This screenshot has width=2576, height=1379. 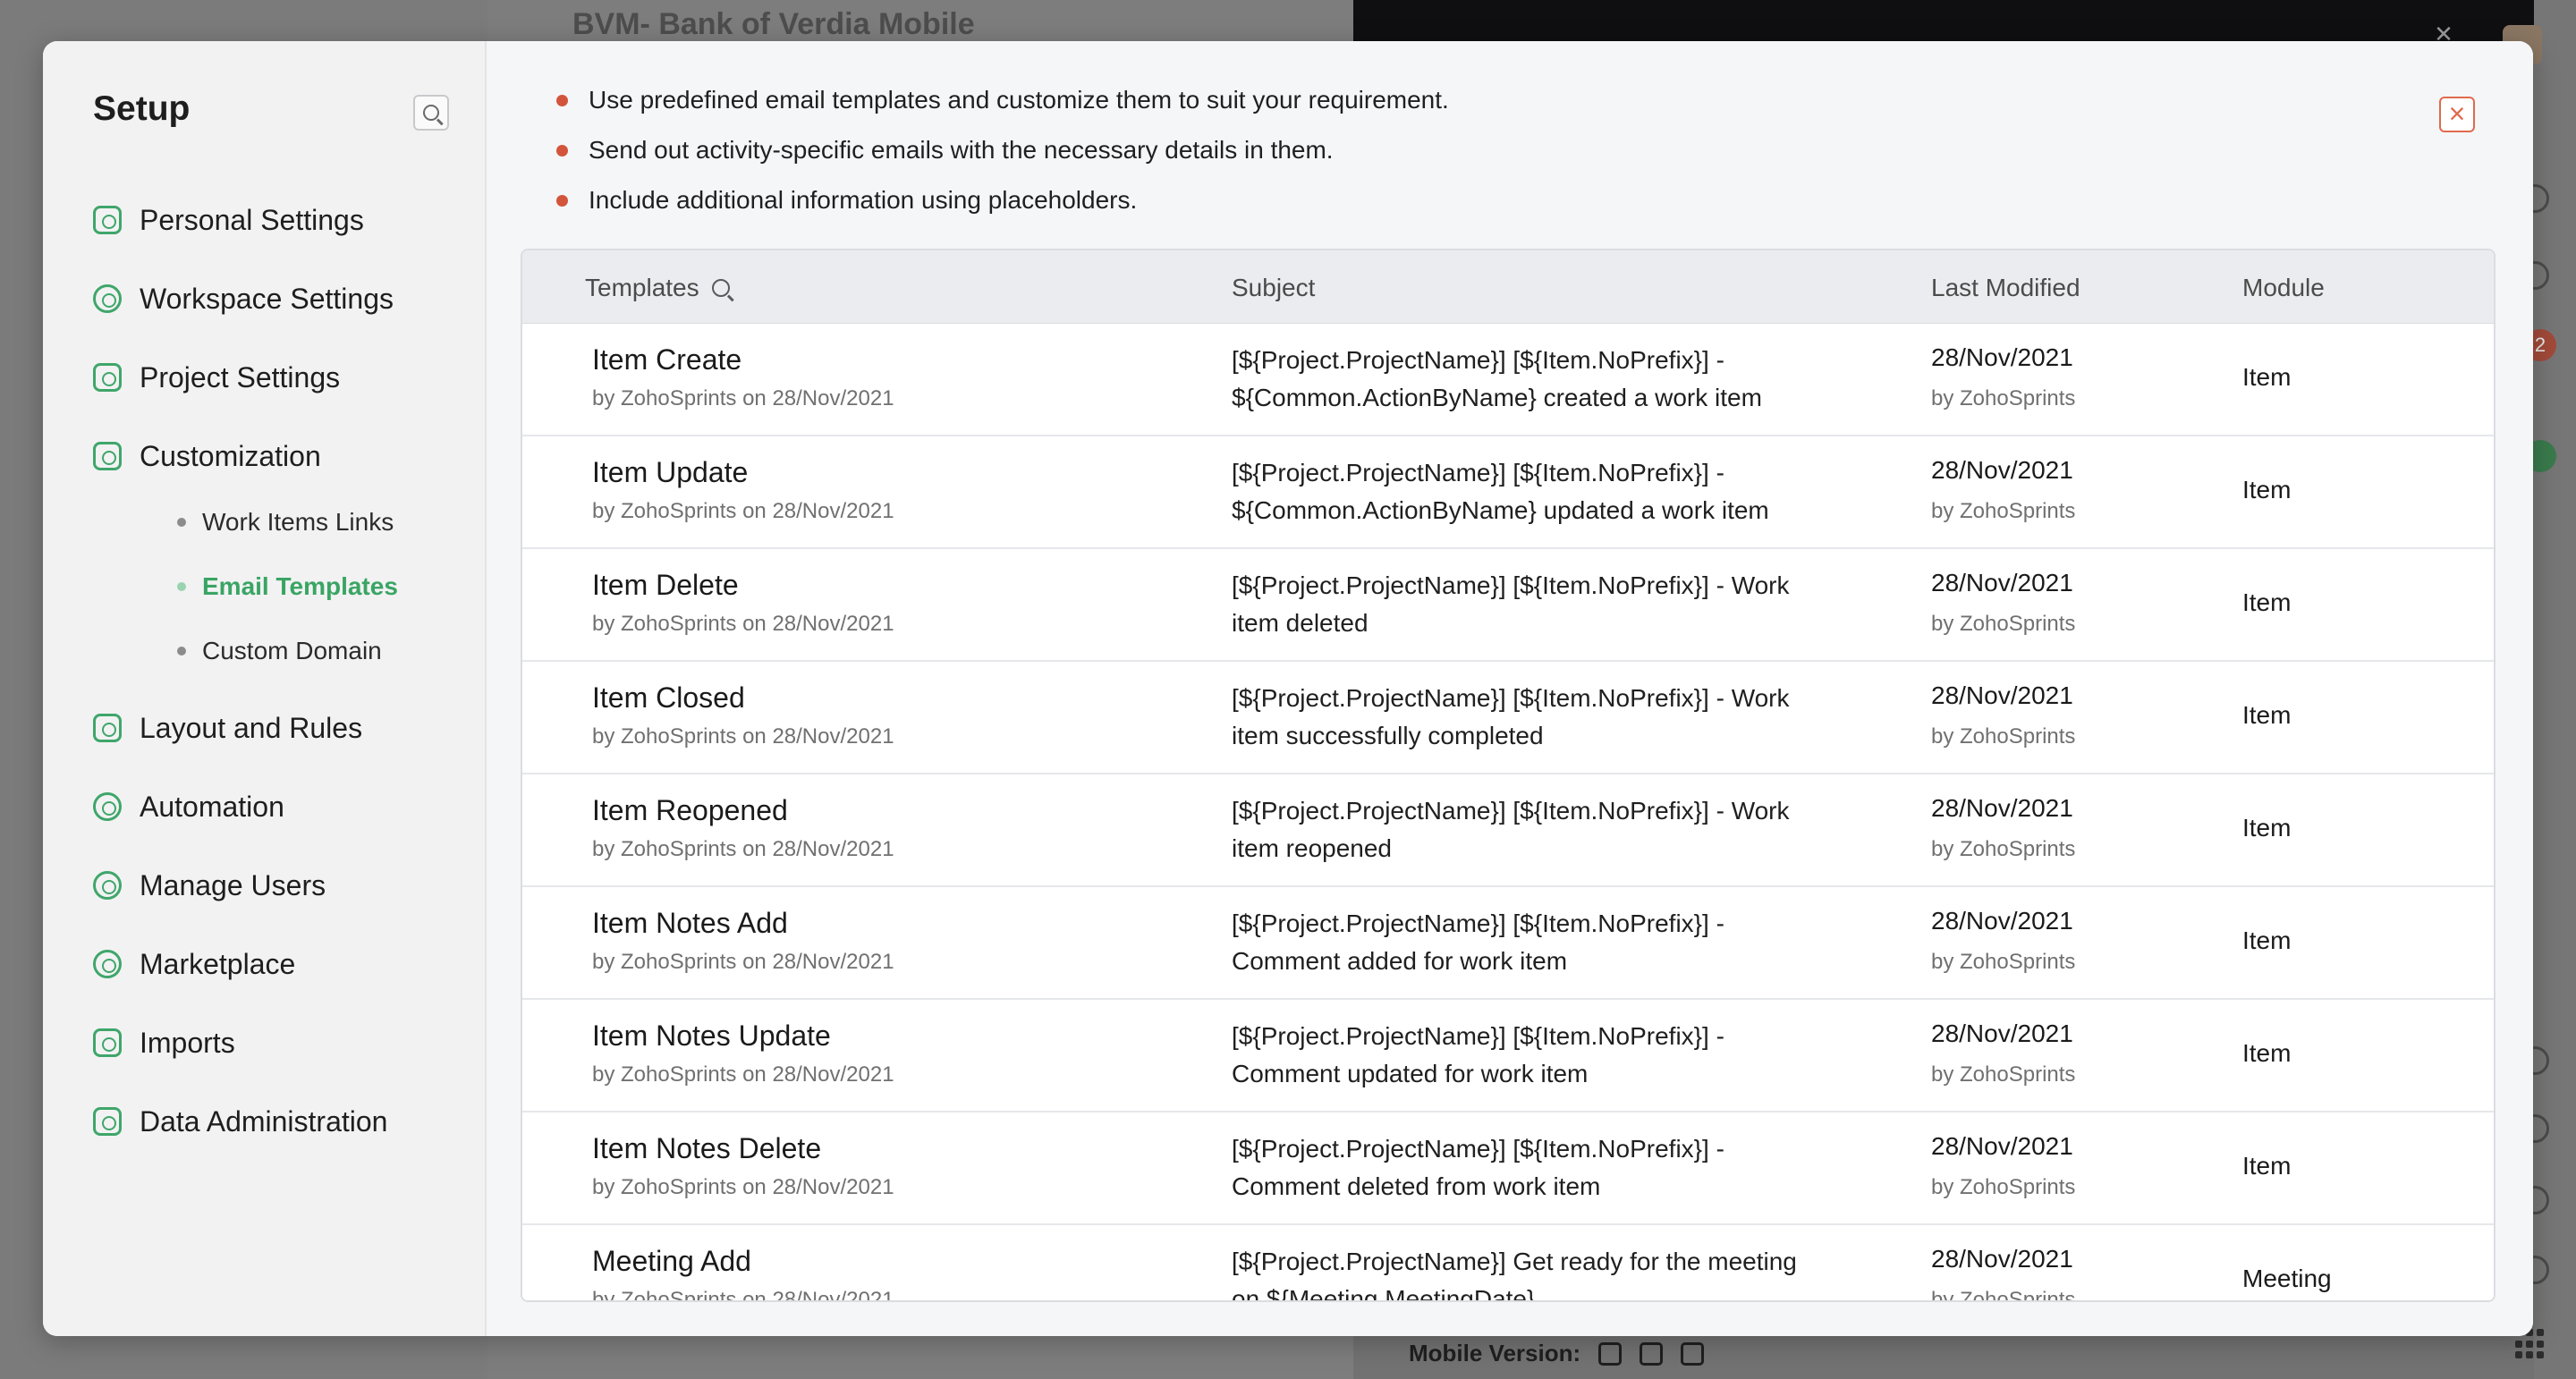 I want to click on setup-search-button, so click(x=431, y=113).